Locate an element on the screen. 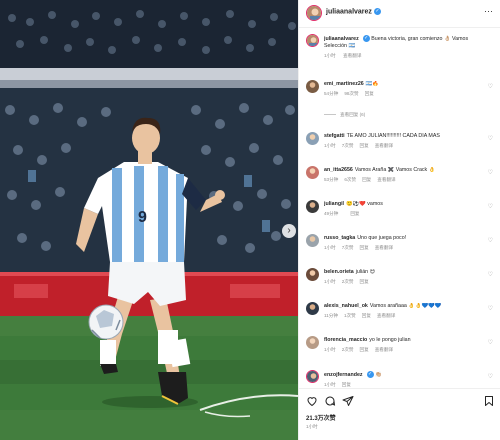 Image resolution: width=500 pixels, height=440 pixels. more-horizontal-icon: ··· is located at coordinates (488, 11).